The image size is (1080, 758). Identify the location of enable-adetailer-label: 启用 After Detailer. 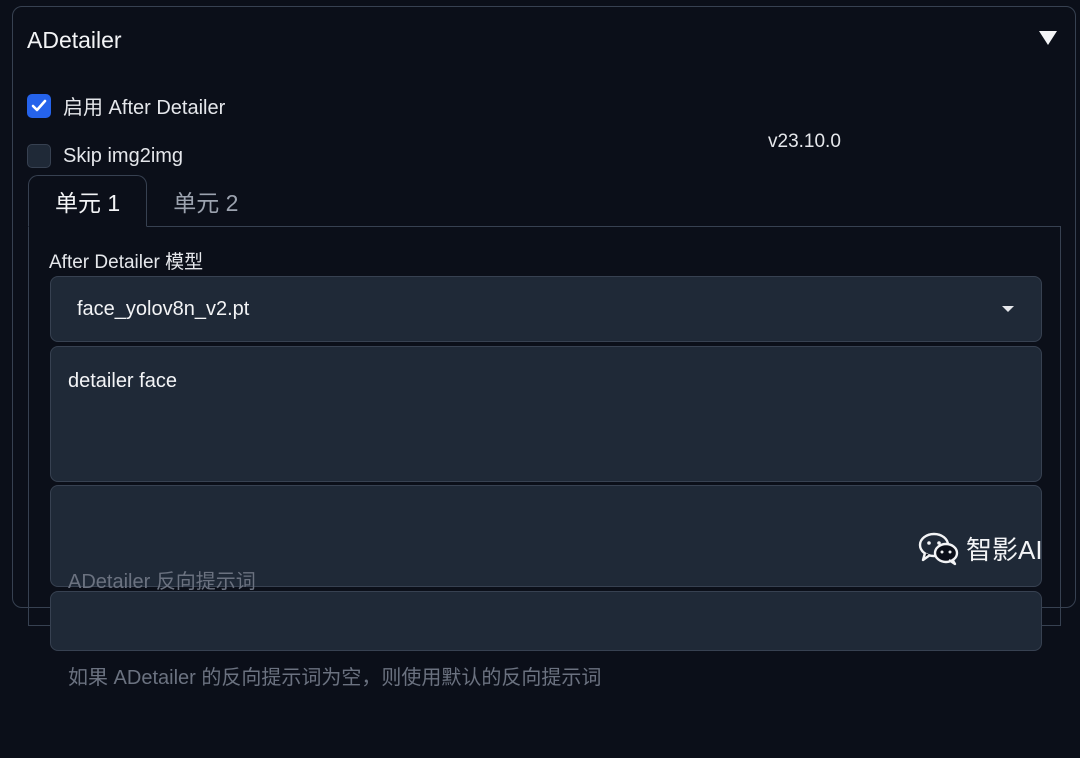
(144, 108).